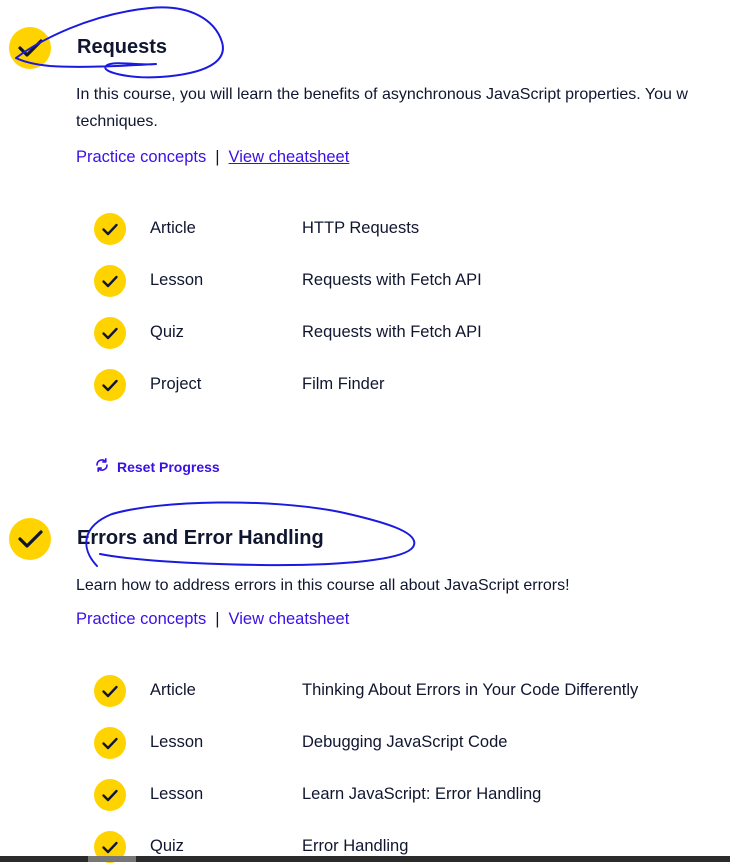 The height and width of the screenshot is (868, 730). Describe the element at coordinates (365, 859) in the screenshot. I see `horizontal-scrollbar` at that location.